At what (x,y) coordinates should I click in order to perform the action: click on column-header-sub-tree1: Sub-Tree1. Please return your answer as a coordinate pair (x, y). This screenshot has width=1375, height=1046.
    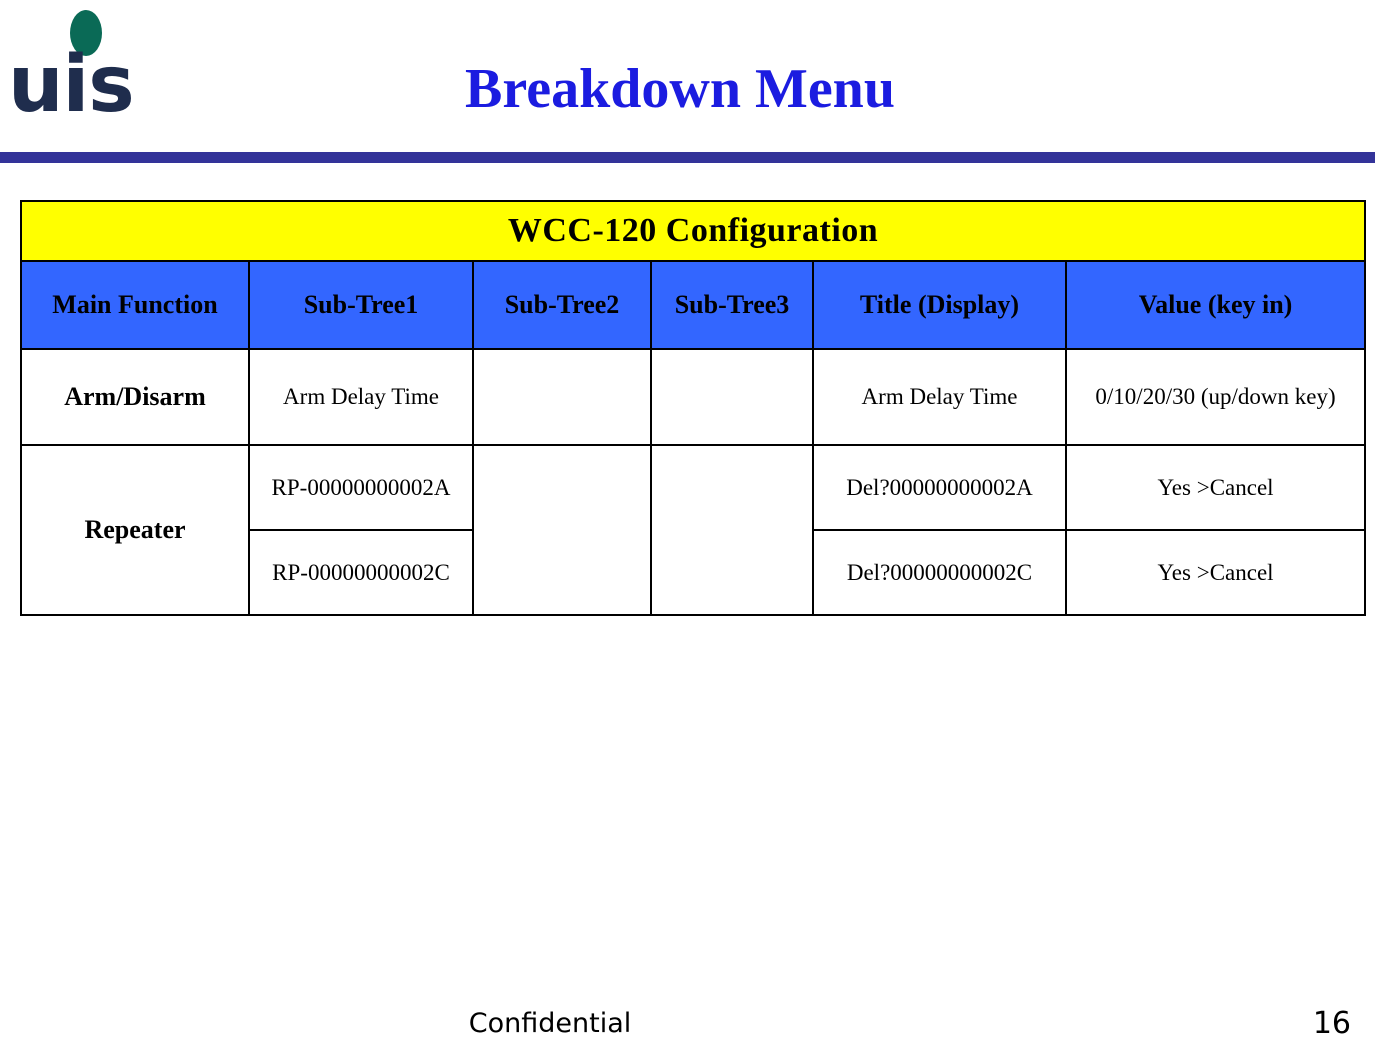
    Looking at the image, I should click on (361, 305).